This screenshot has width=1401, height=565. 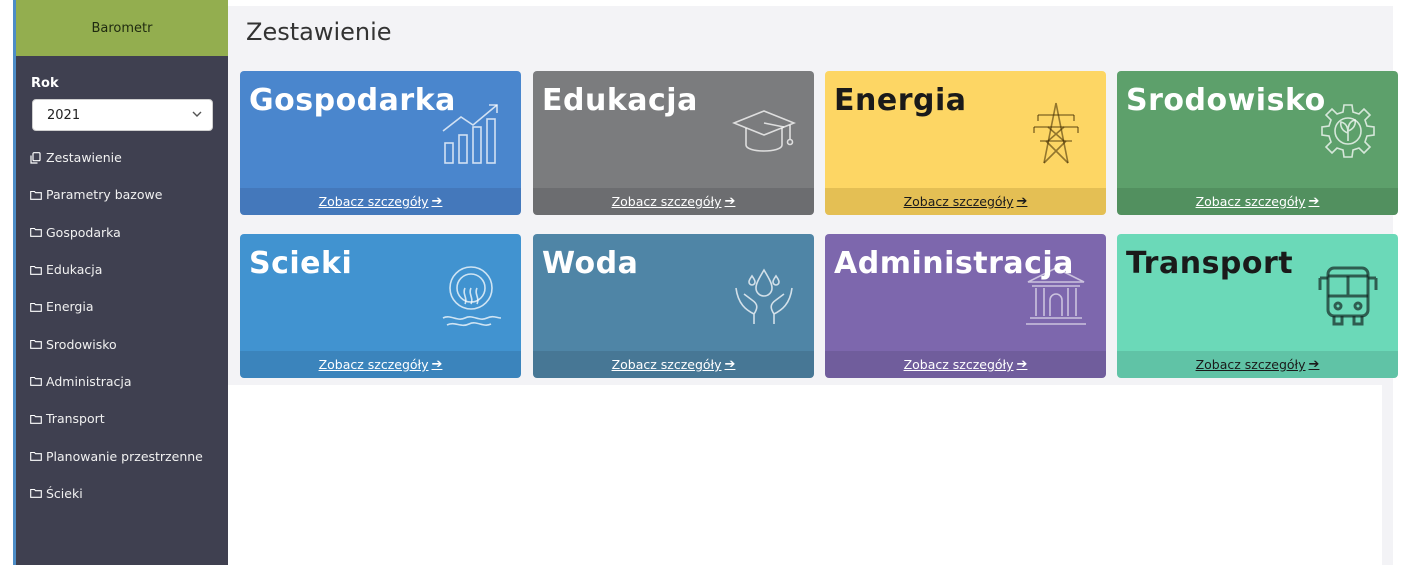 I want to click on chevron-down-icon, so click(x=197, y=115).